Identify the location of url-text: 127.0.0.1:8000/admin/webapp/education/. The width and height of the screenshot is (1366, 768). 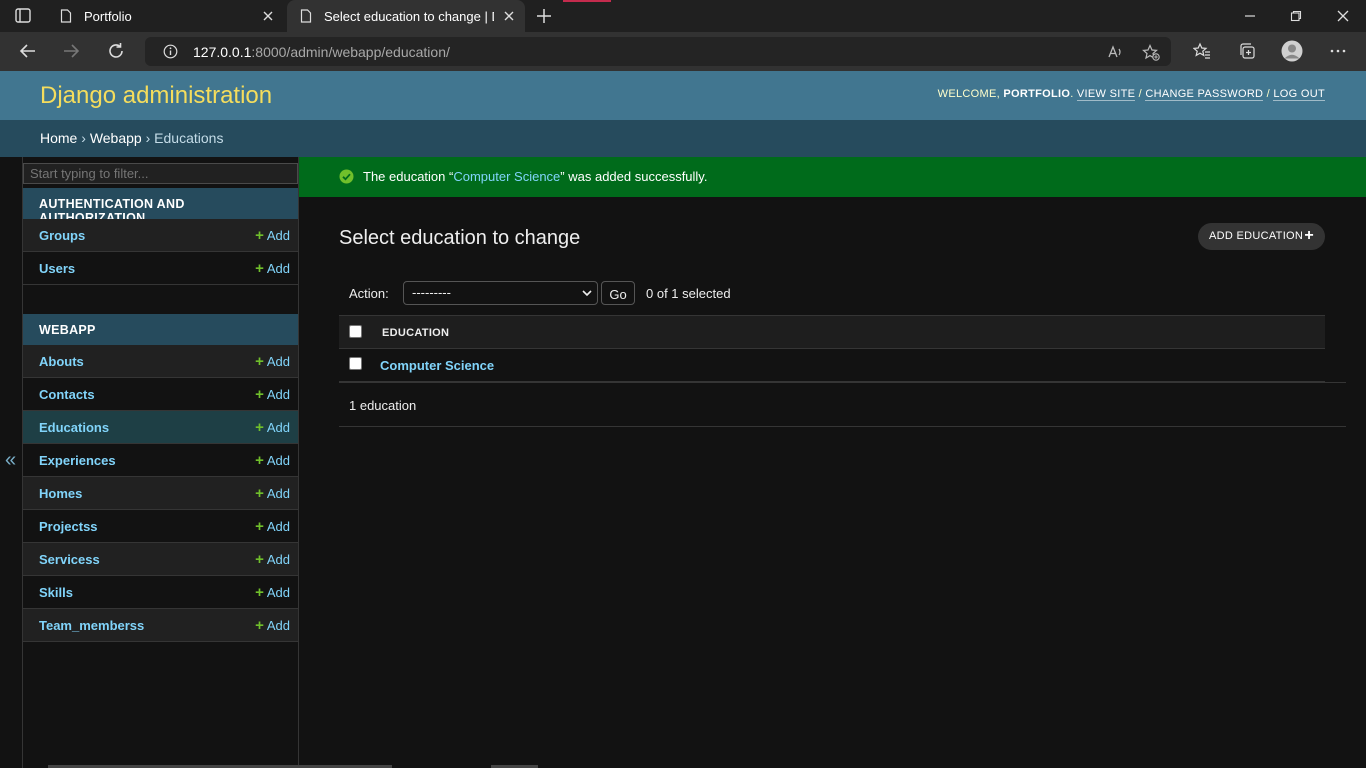
(321, 52).